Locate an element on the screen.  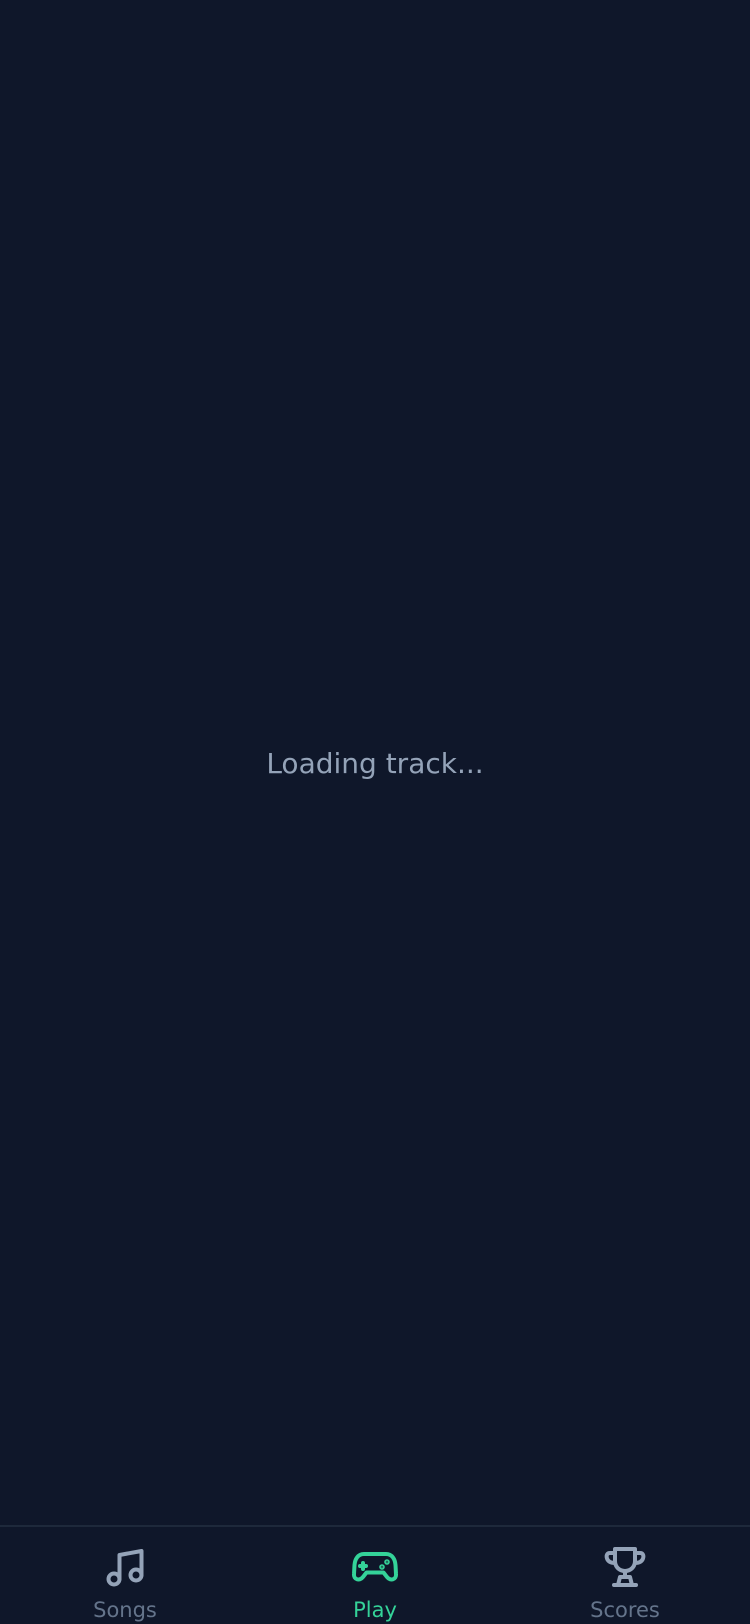
tab-scores: Scores is located at coordinates (625, 1575).